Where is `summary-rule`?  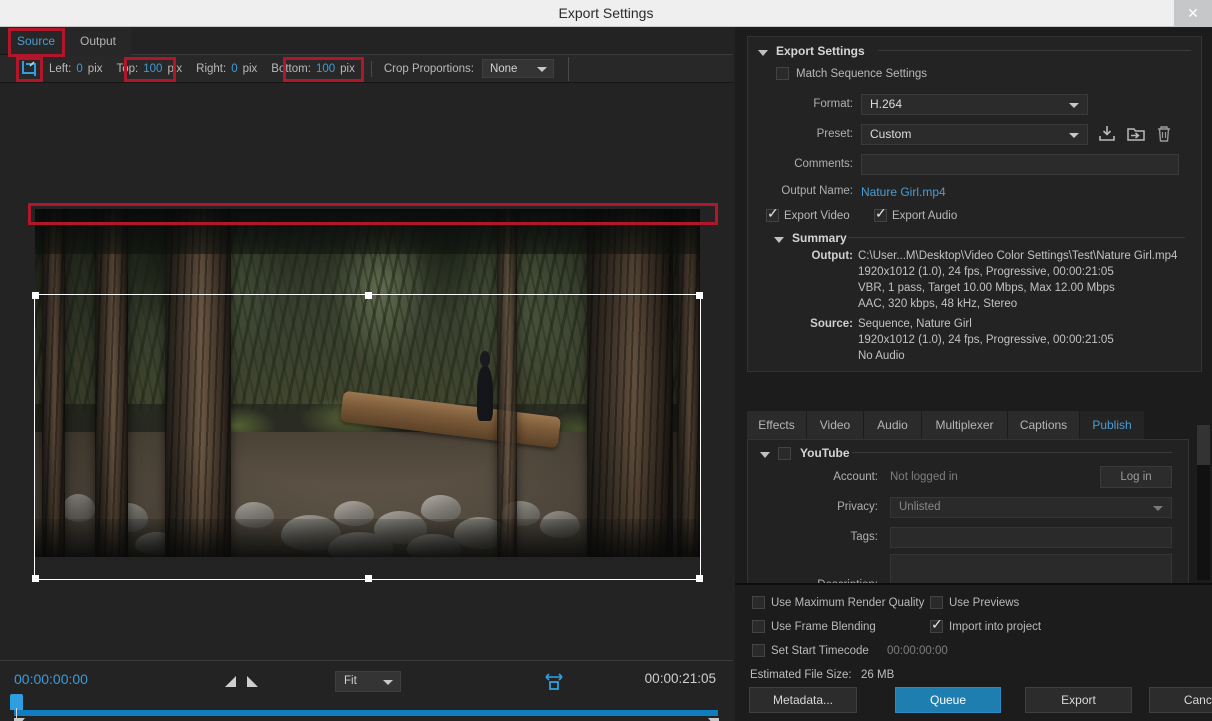 summary-rule is located at coordinates (1016, 237).